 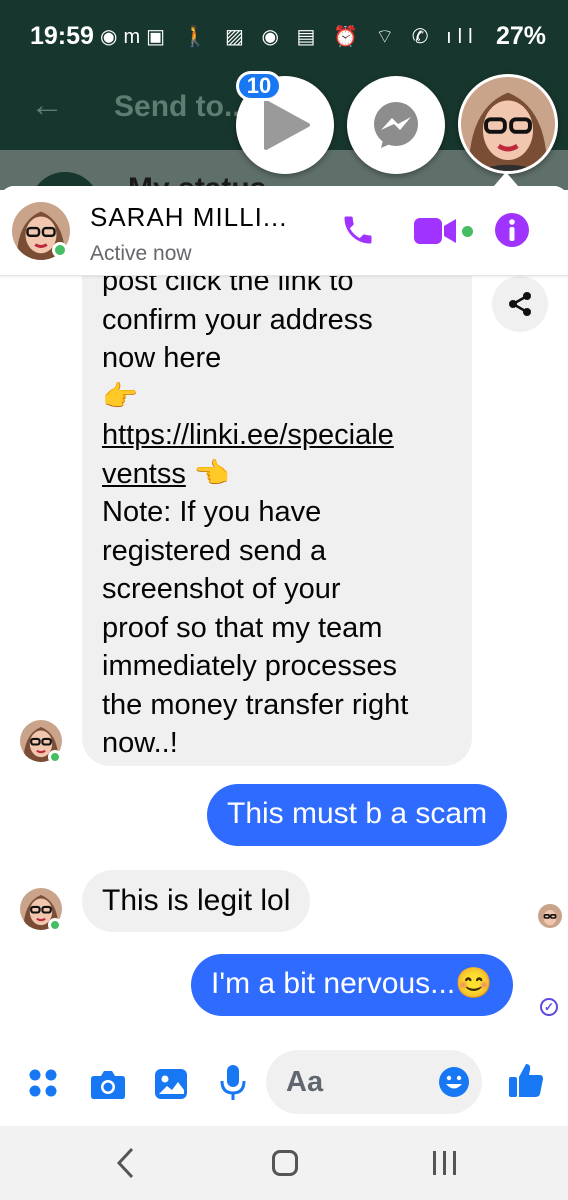 I want to click on message-input-placeholder: Aa, so click(x=305, y=1082).